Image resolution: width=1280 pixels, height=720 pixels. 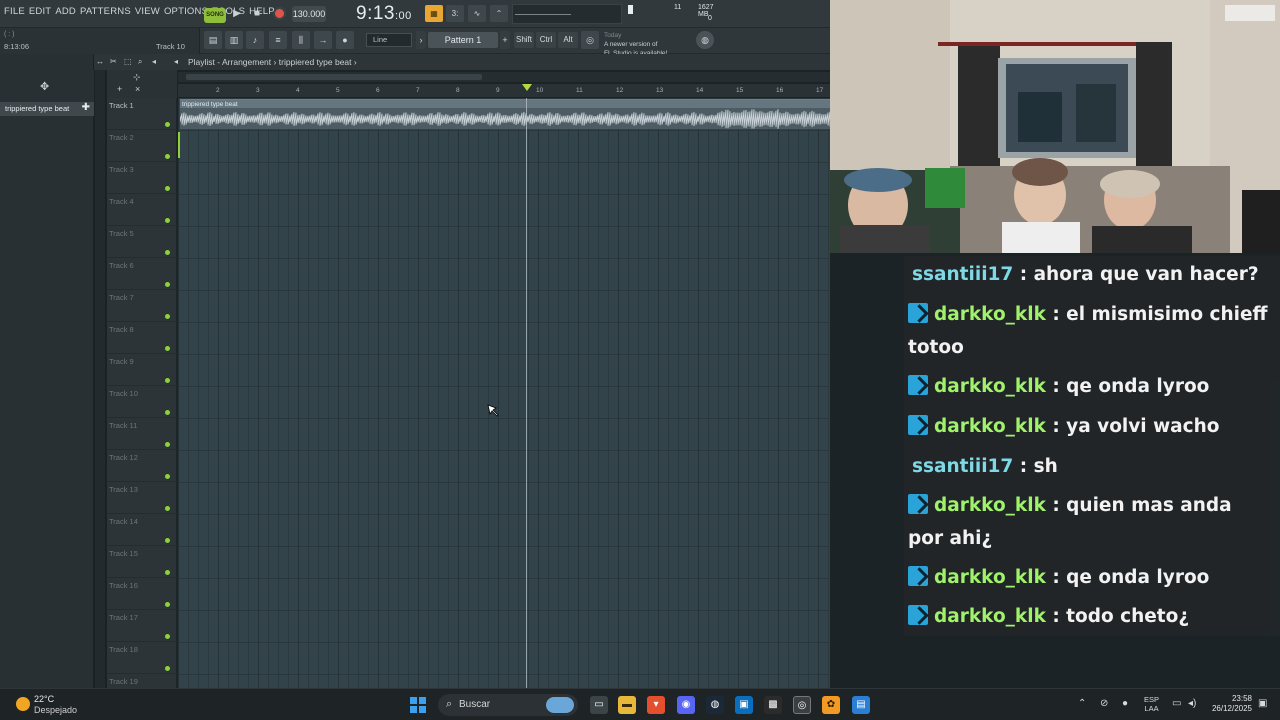 What do you see at coordinates (142, 562) in the screenshot?
I see `track-header: Track 15` at bounding box center [142, 562].